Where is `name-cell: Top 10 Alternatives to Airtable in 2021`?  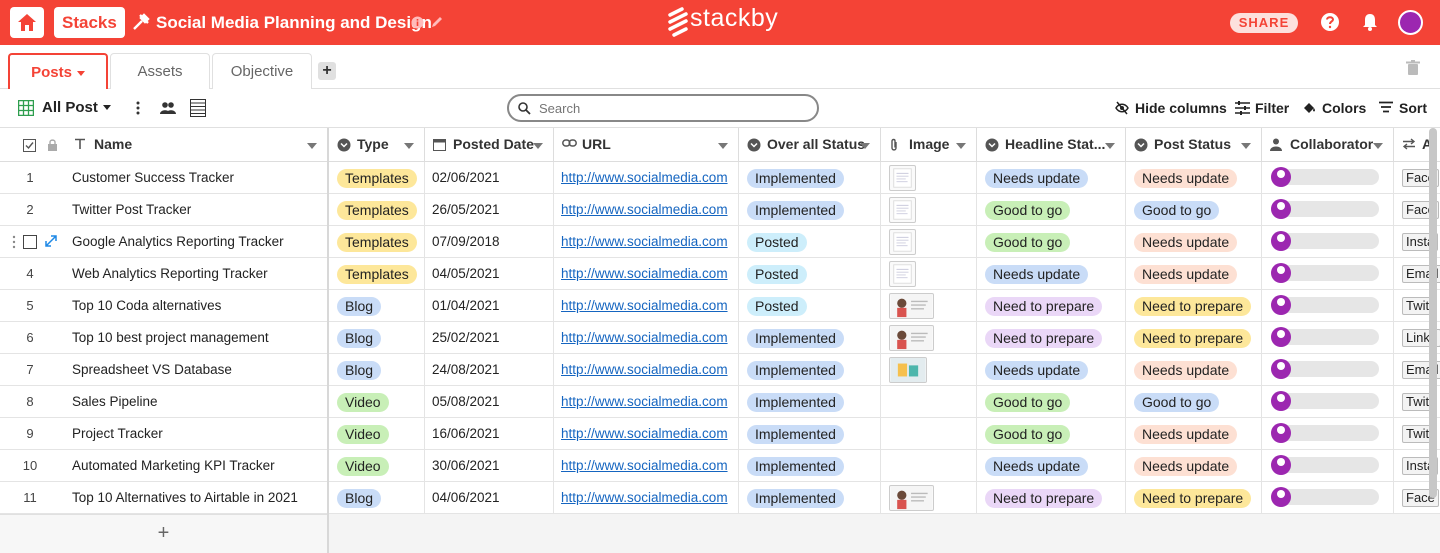
name-cell: Top 10 Alternatives to Airtable in 2021 is located at coordinates (197, 498).